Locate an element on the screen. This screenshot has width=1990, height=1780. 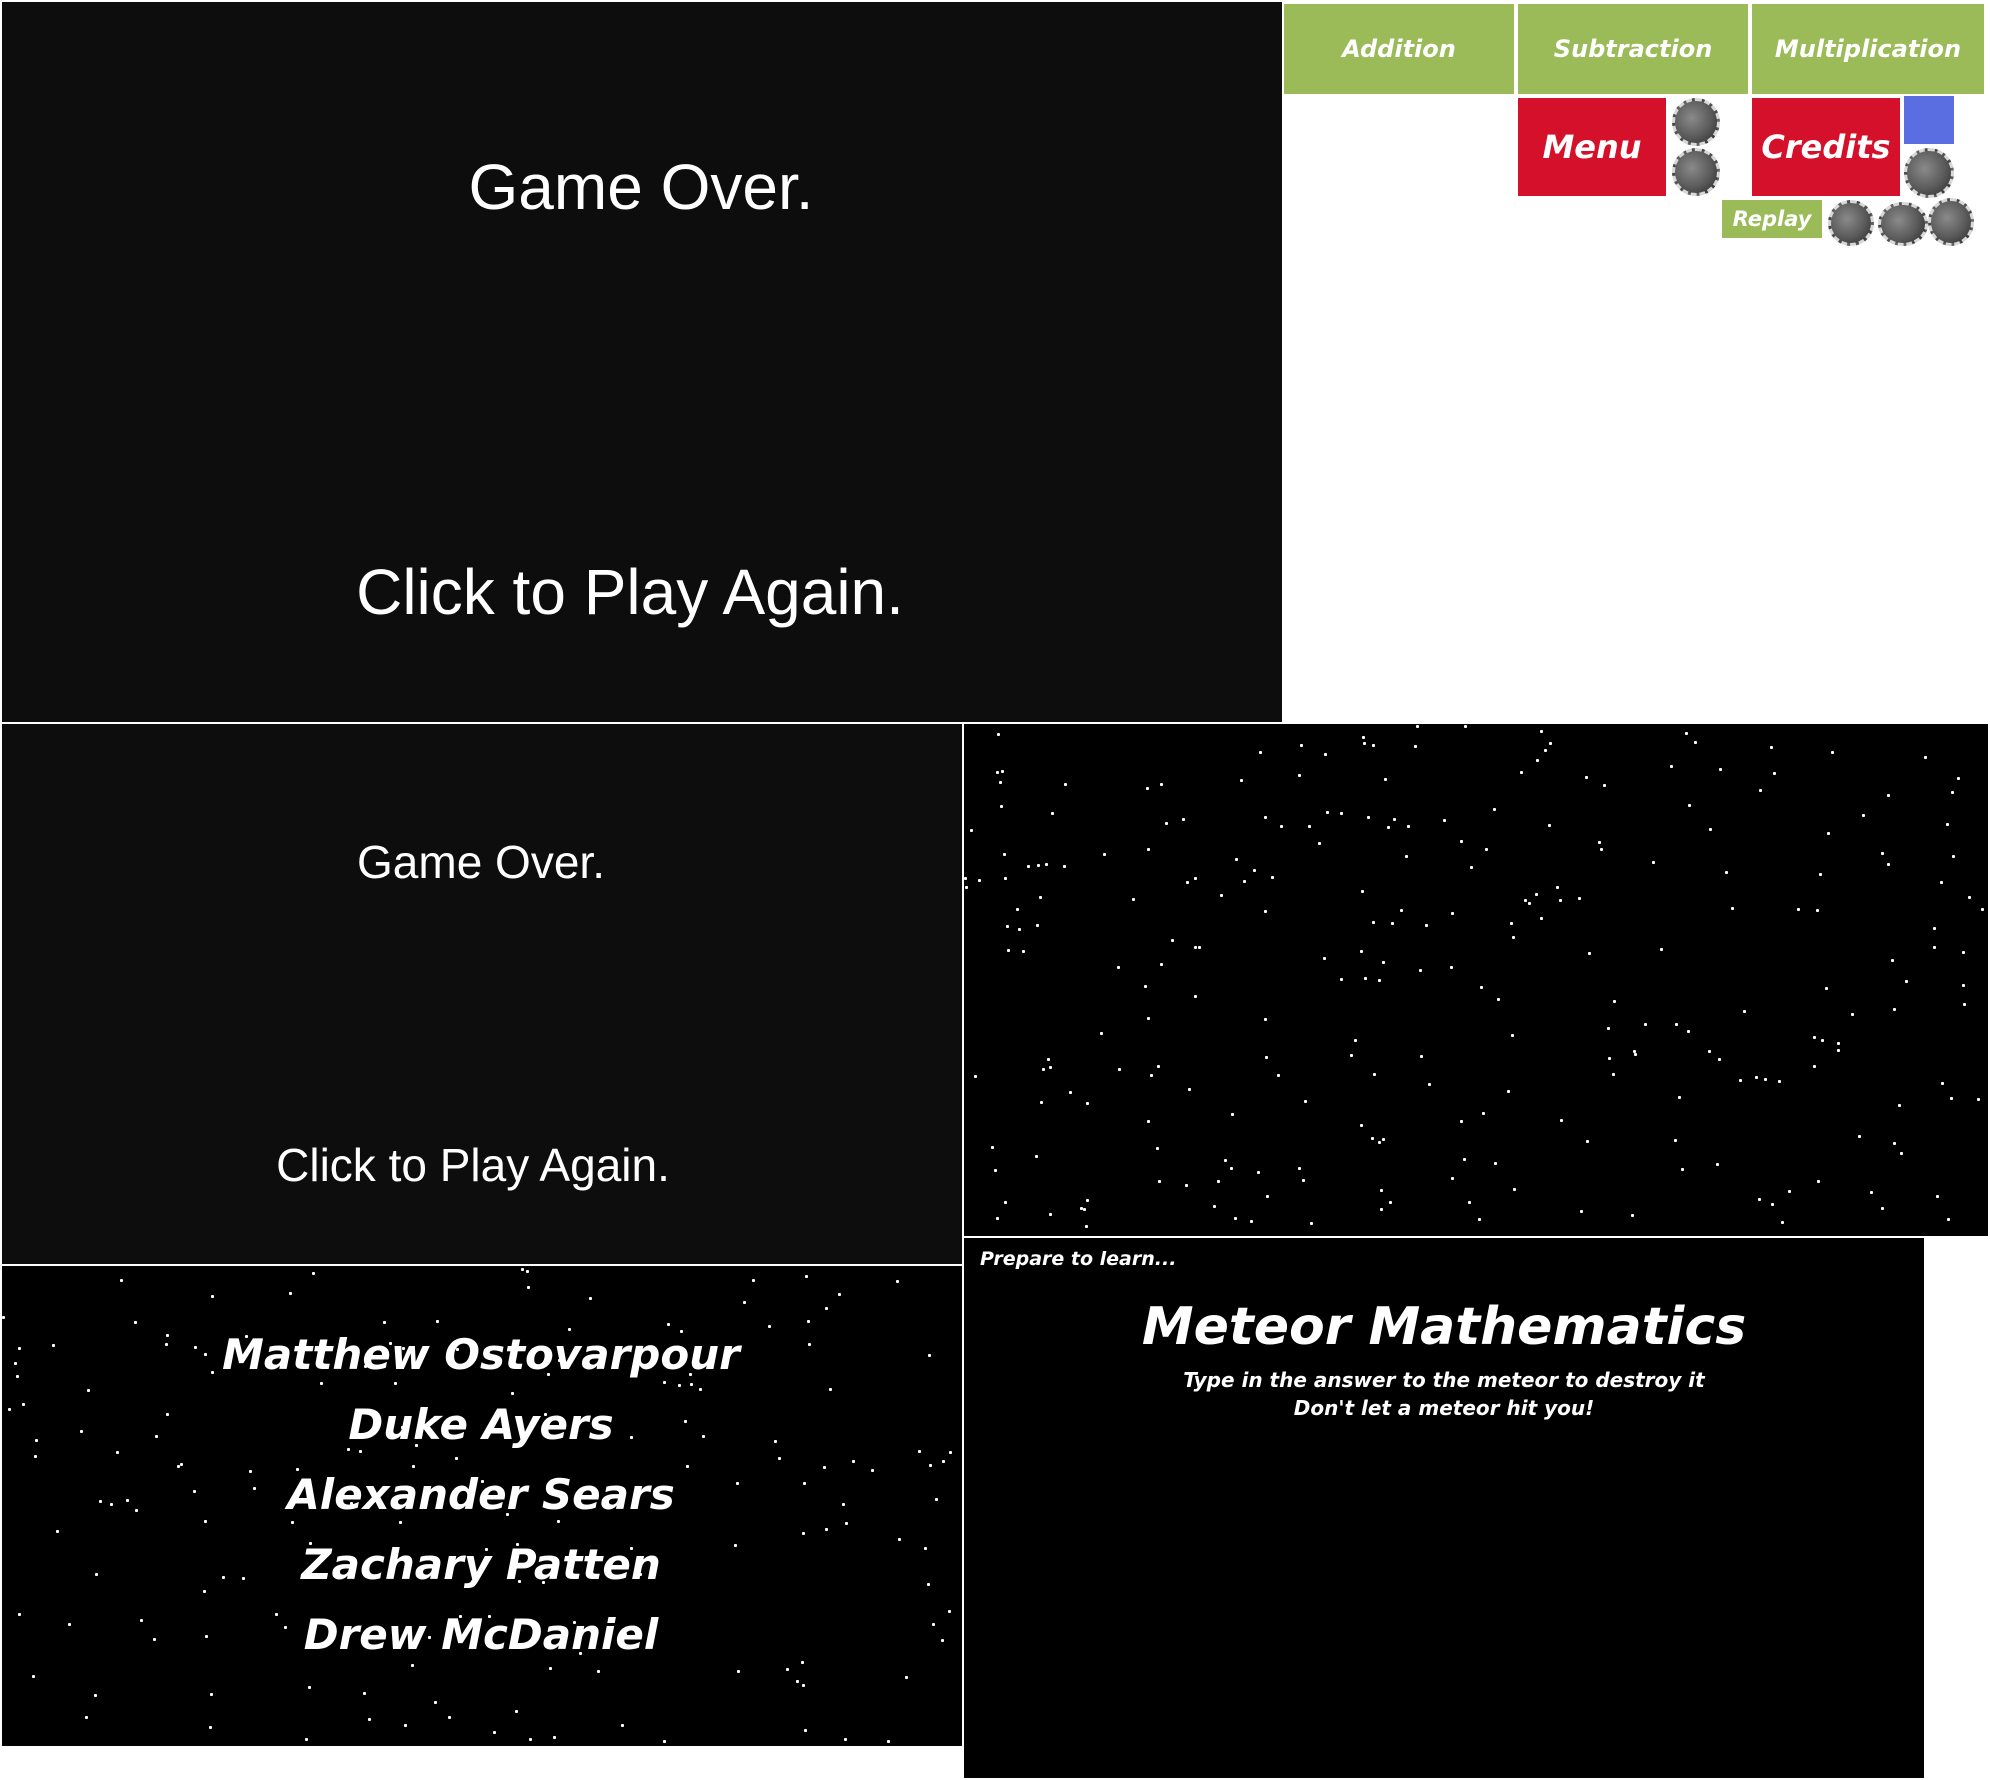
credits-button: Credits is located at coordinates (1826, 147).